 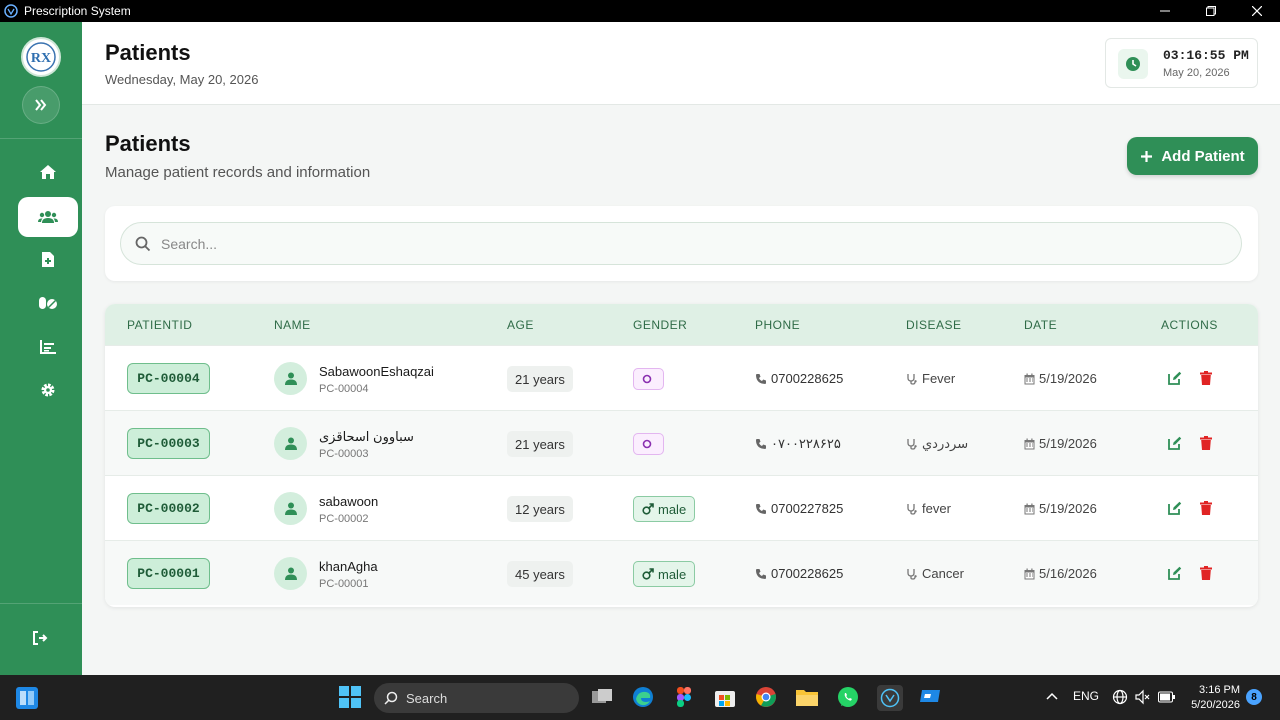 What do you see at coordinates (168, 378) in the screenshot?
I see `patient-id-badge: PC-00004` at bounding box center [168, 378].